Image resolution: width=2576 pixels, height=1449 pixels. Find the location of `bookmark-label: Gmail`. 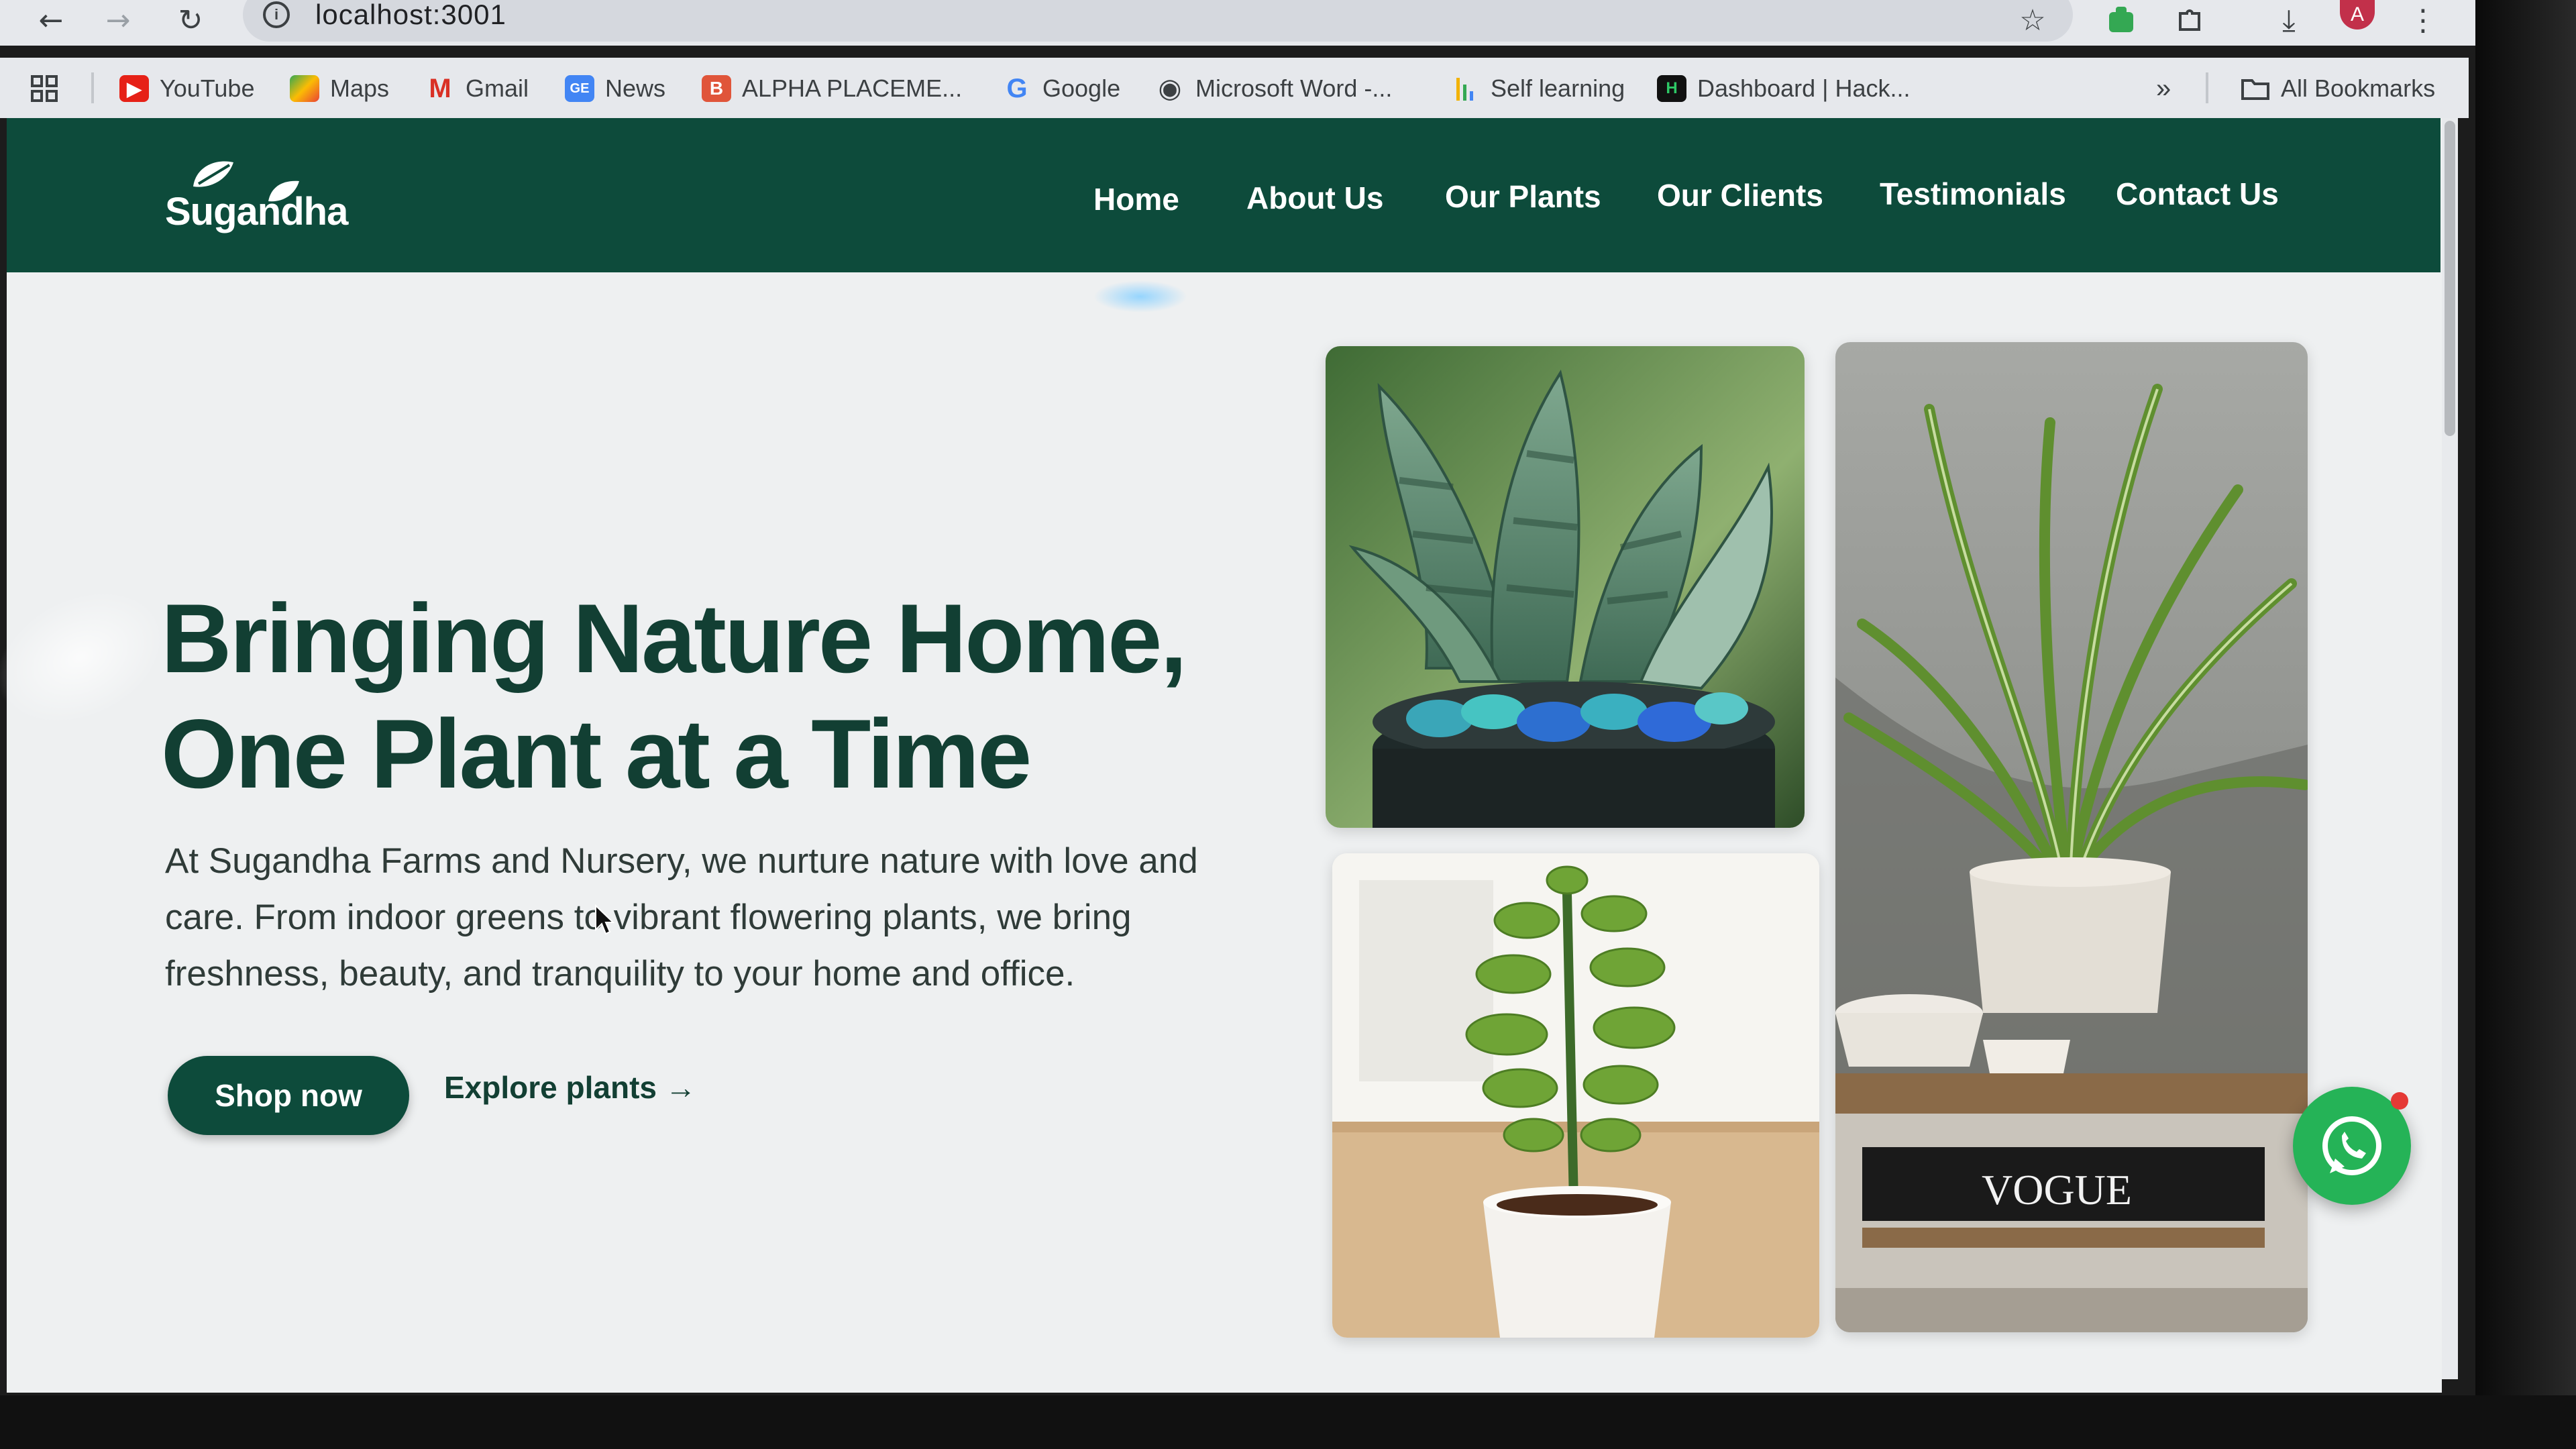

bookmark-label: Gmail is located at coordinates (497, 88).